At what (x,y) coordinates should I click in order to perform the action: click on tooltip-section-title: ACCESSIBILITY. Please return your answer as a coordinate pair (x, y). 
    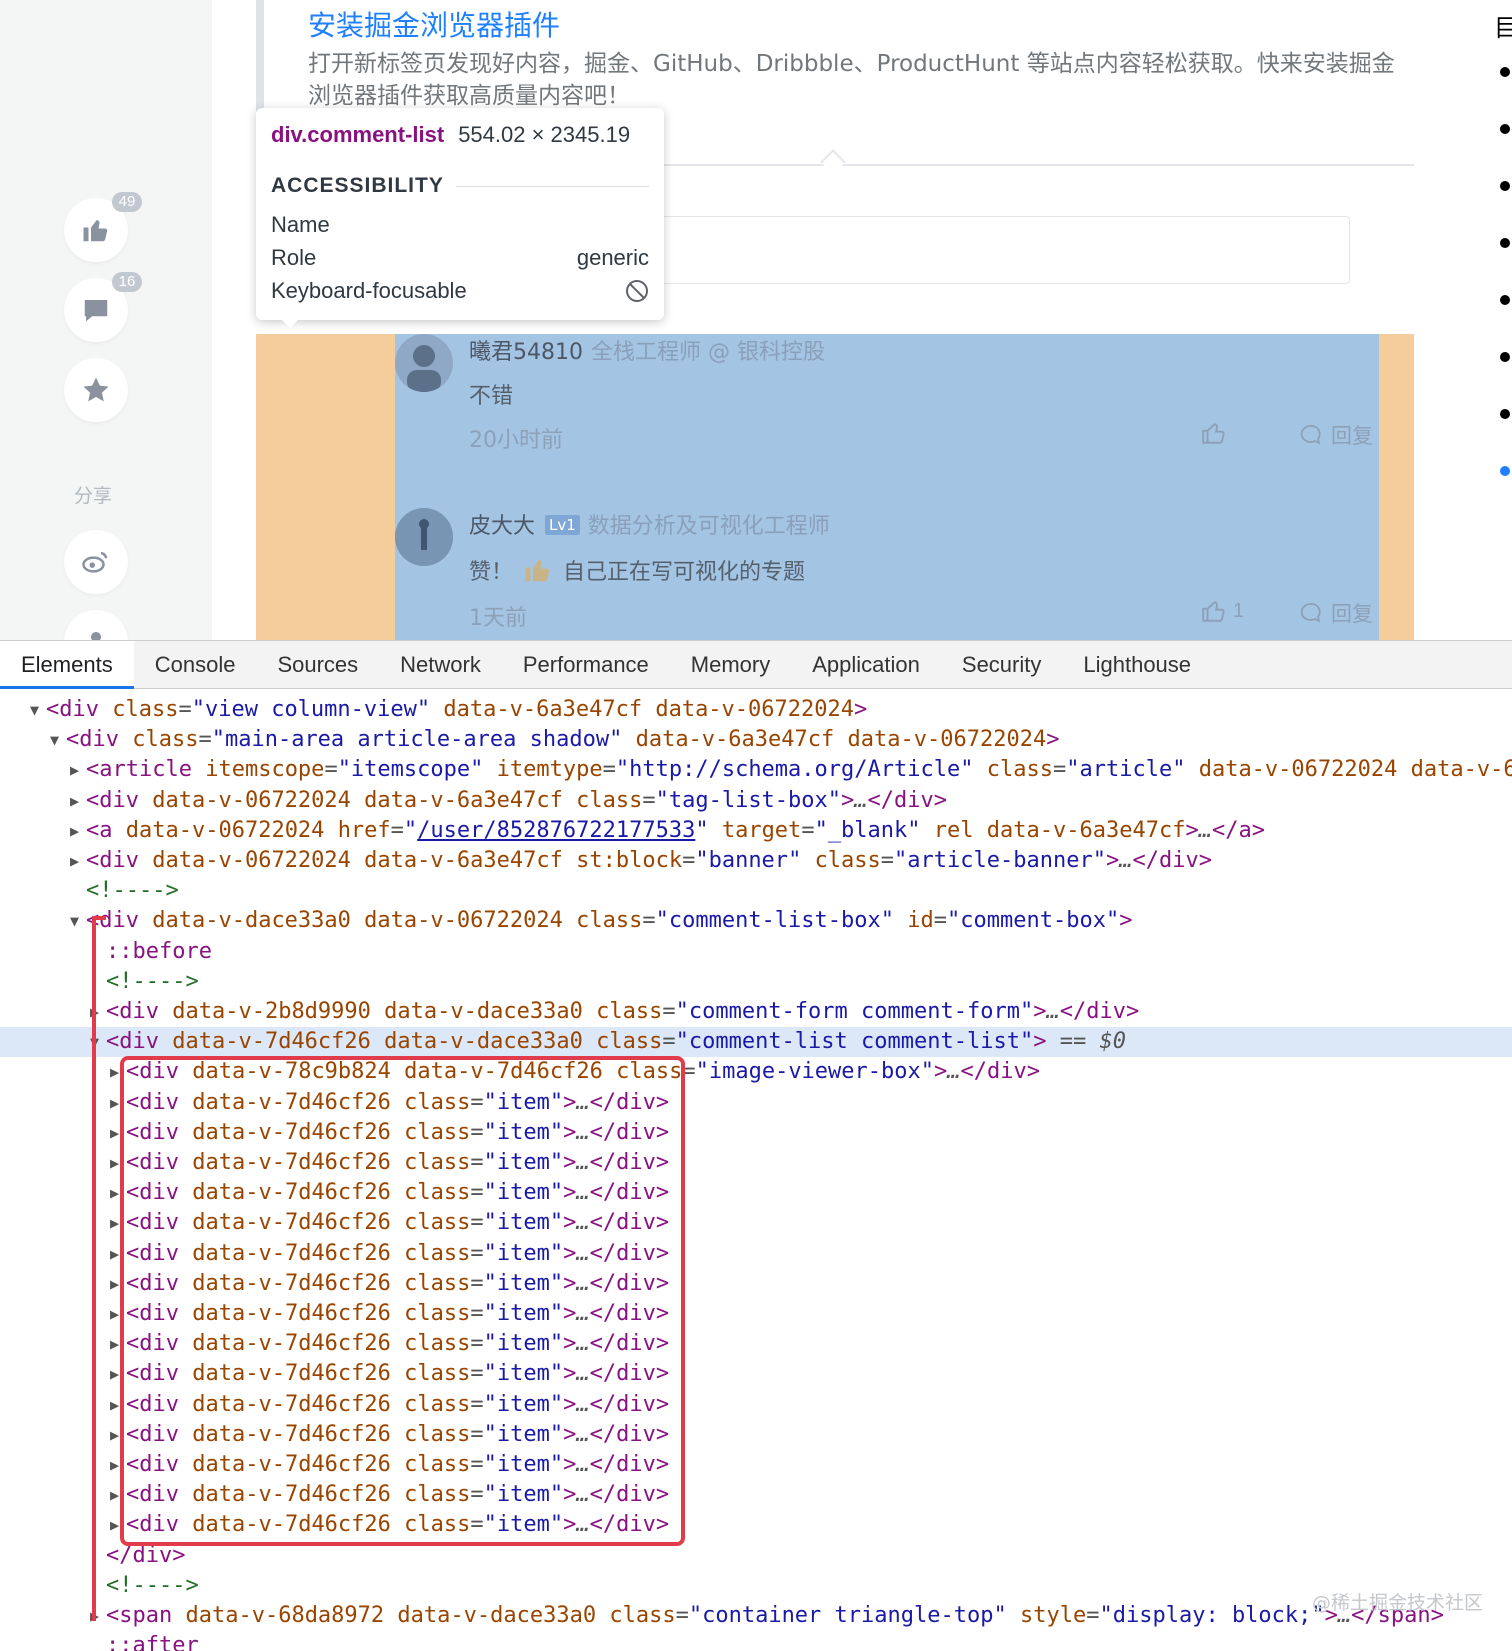
    Looking at the image, I should click on (357, 185).